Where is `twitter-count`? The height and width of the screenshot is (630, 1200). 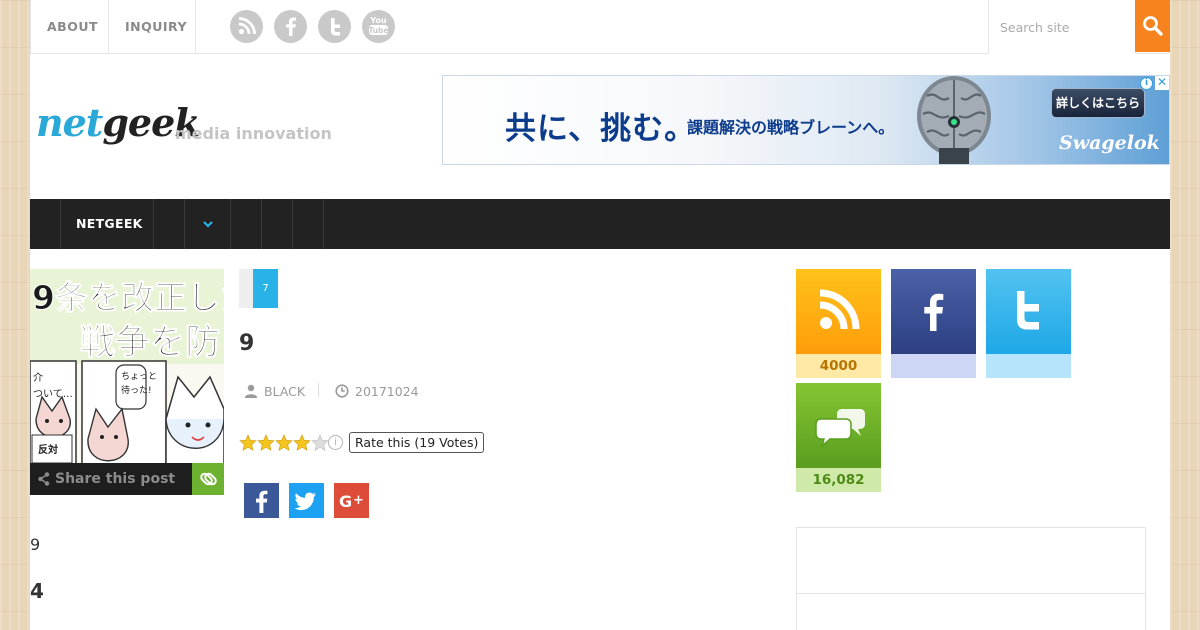
twitter-count is located at coordinates (1028, 366).